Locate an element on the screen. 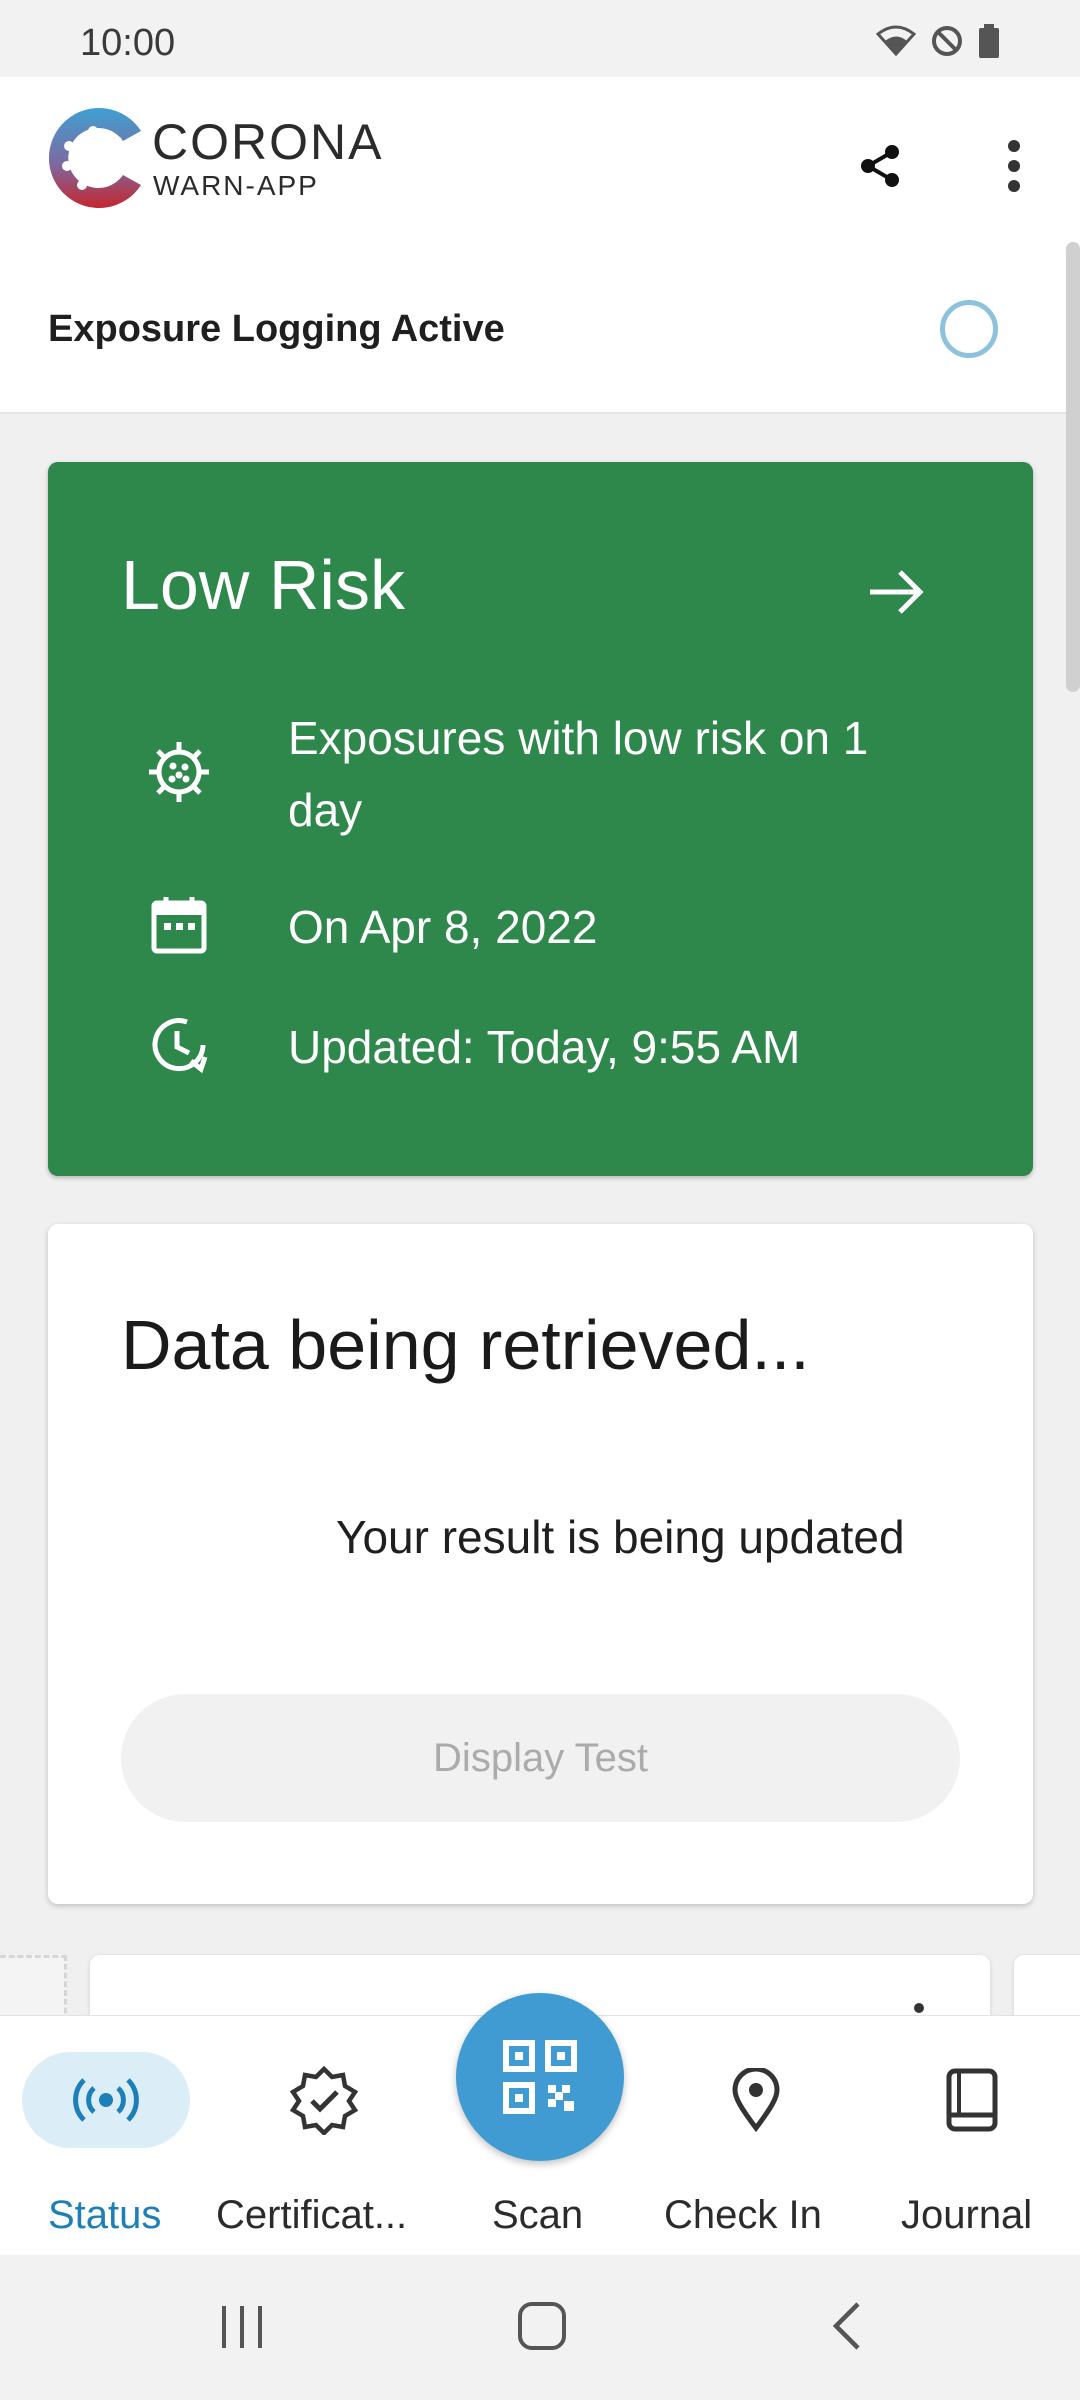  history-clock-icon is located at coordinates (179, 1045).